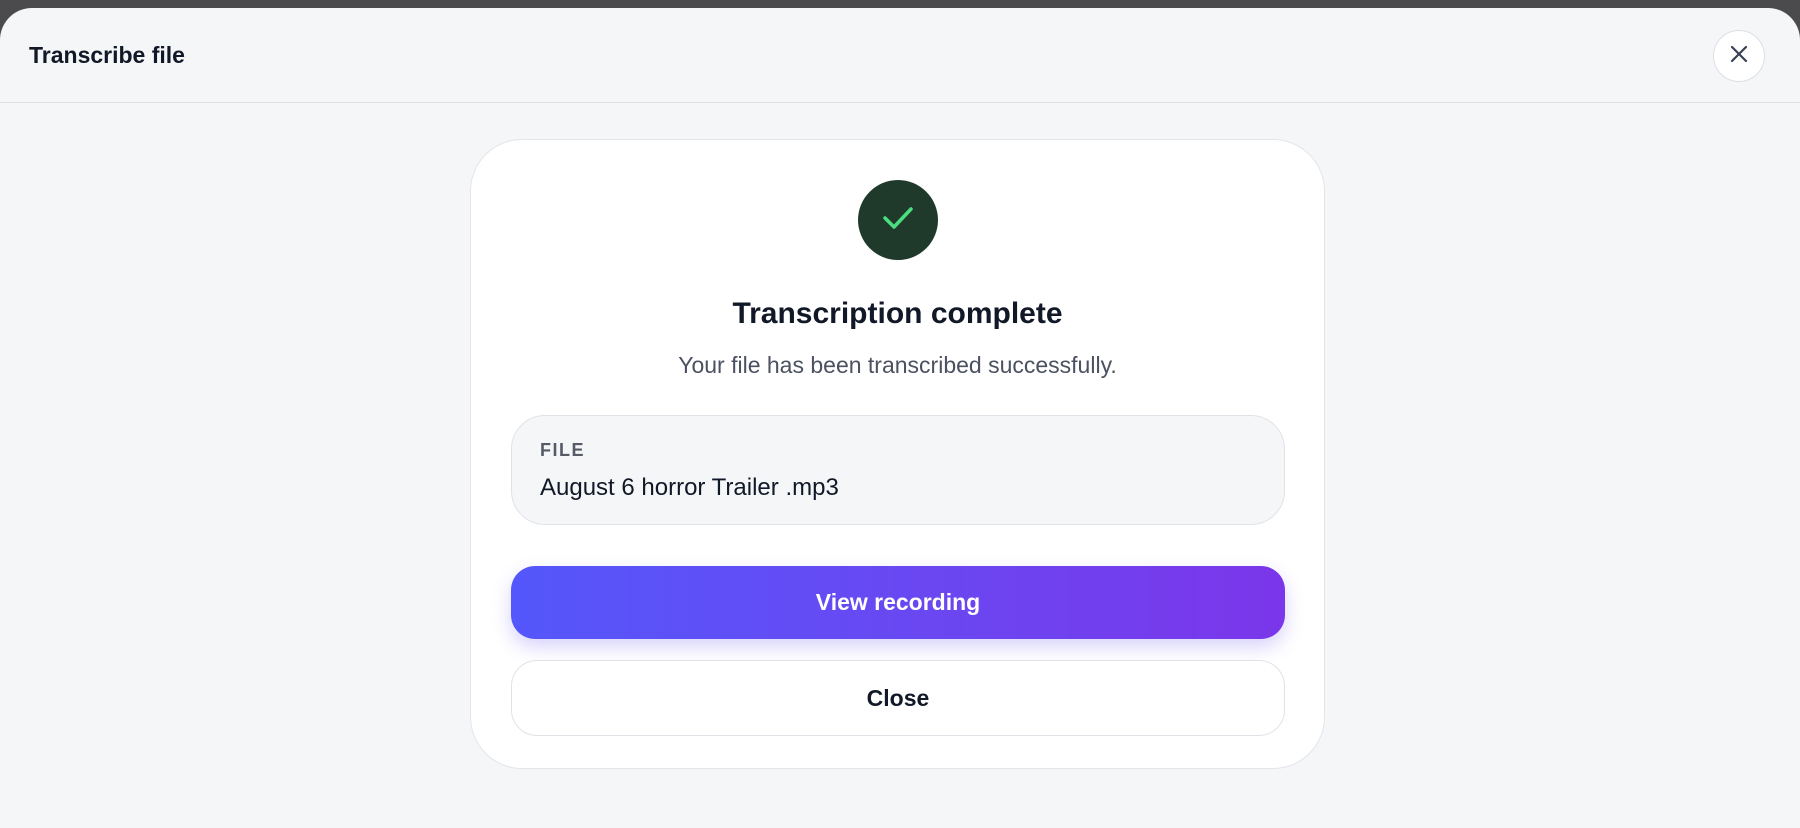  I want to click on close-button: Close, so click(898, 698).